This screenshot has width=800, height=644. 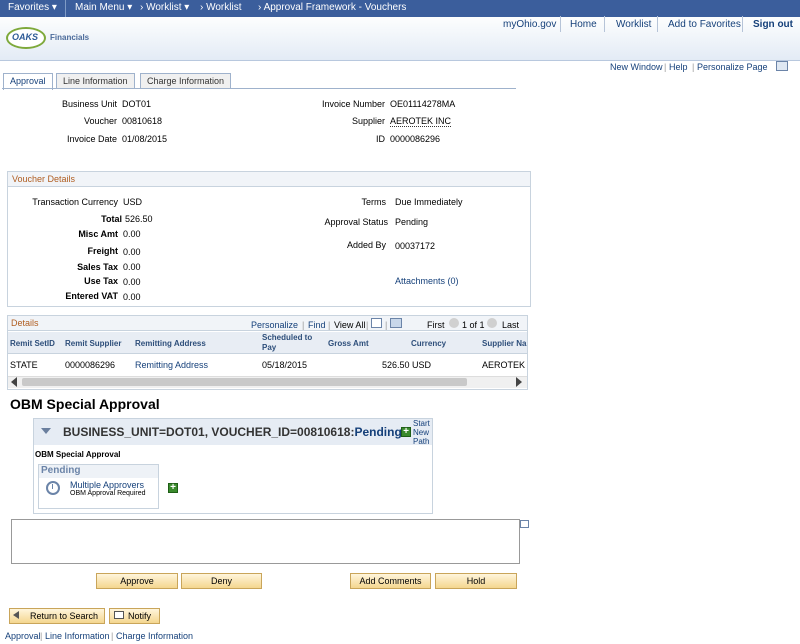 What do you see at coordinates (429, 202) in the screenshot?
I see `terms-value: Due Immediately` at bounding box center [429, 202].